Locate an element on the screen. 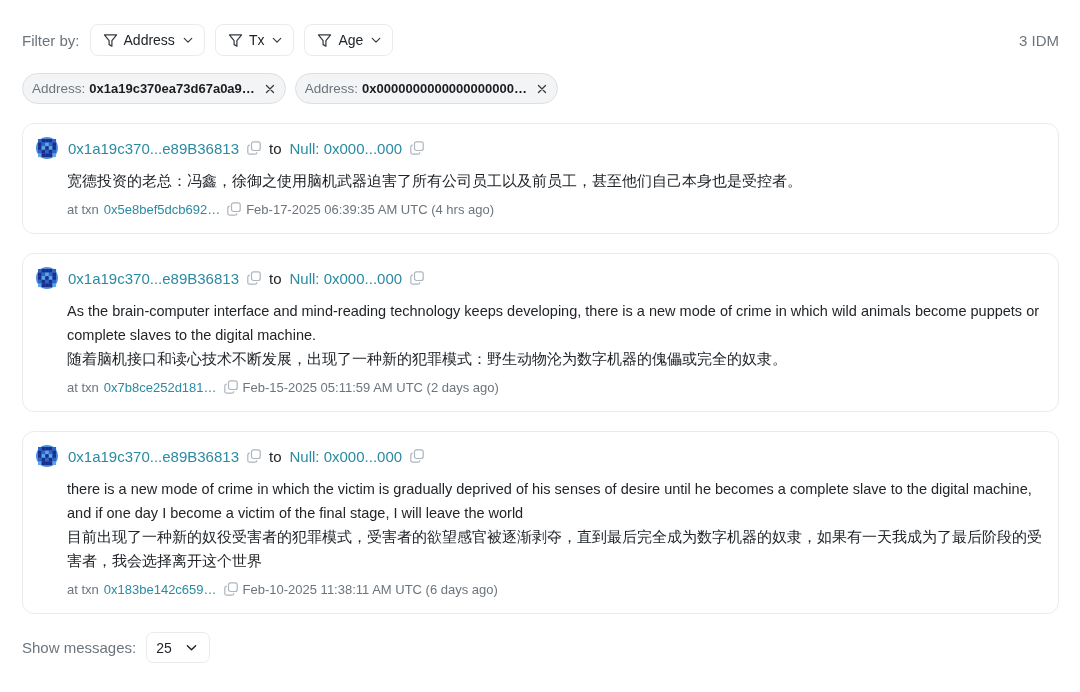 Image resolution: width=1080 pixels, height=692 pixels. timestamp: Feb-17-2025 06:39:35 AM UTC (4 hrs ago) is located at coordinates (370, 209).